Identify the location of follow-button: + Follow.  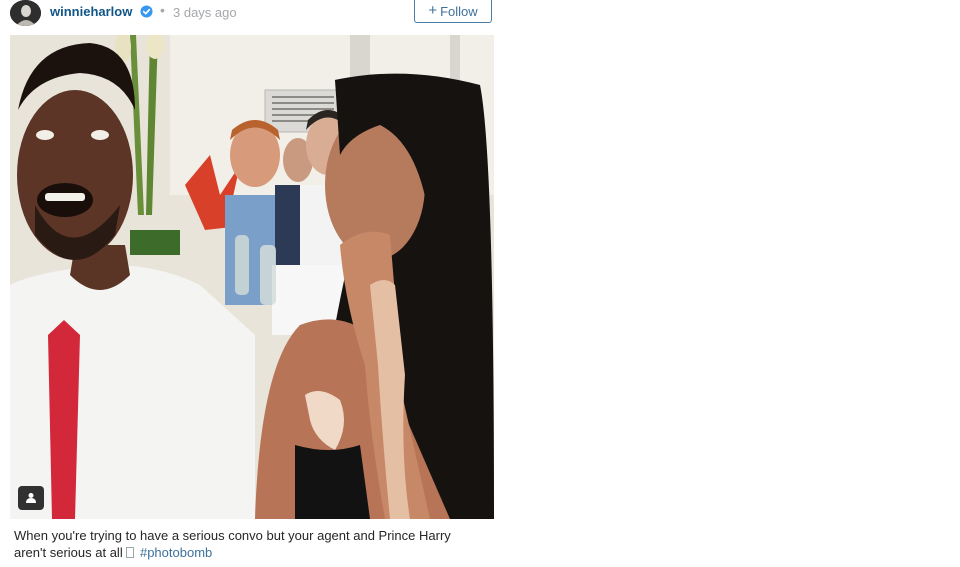
(453, 11).